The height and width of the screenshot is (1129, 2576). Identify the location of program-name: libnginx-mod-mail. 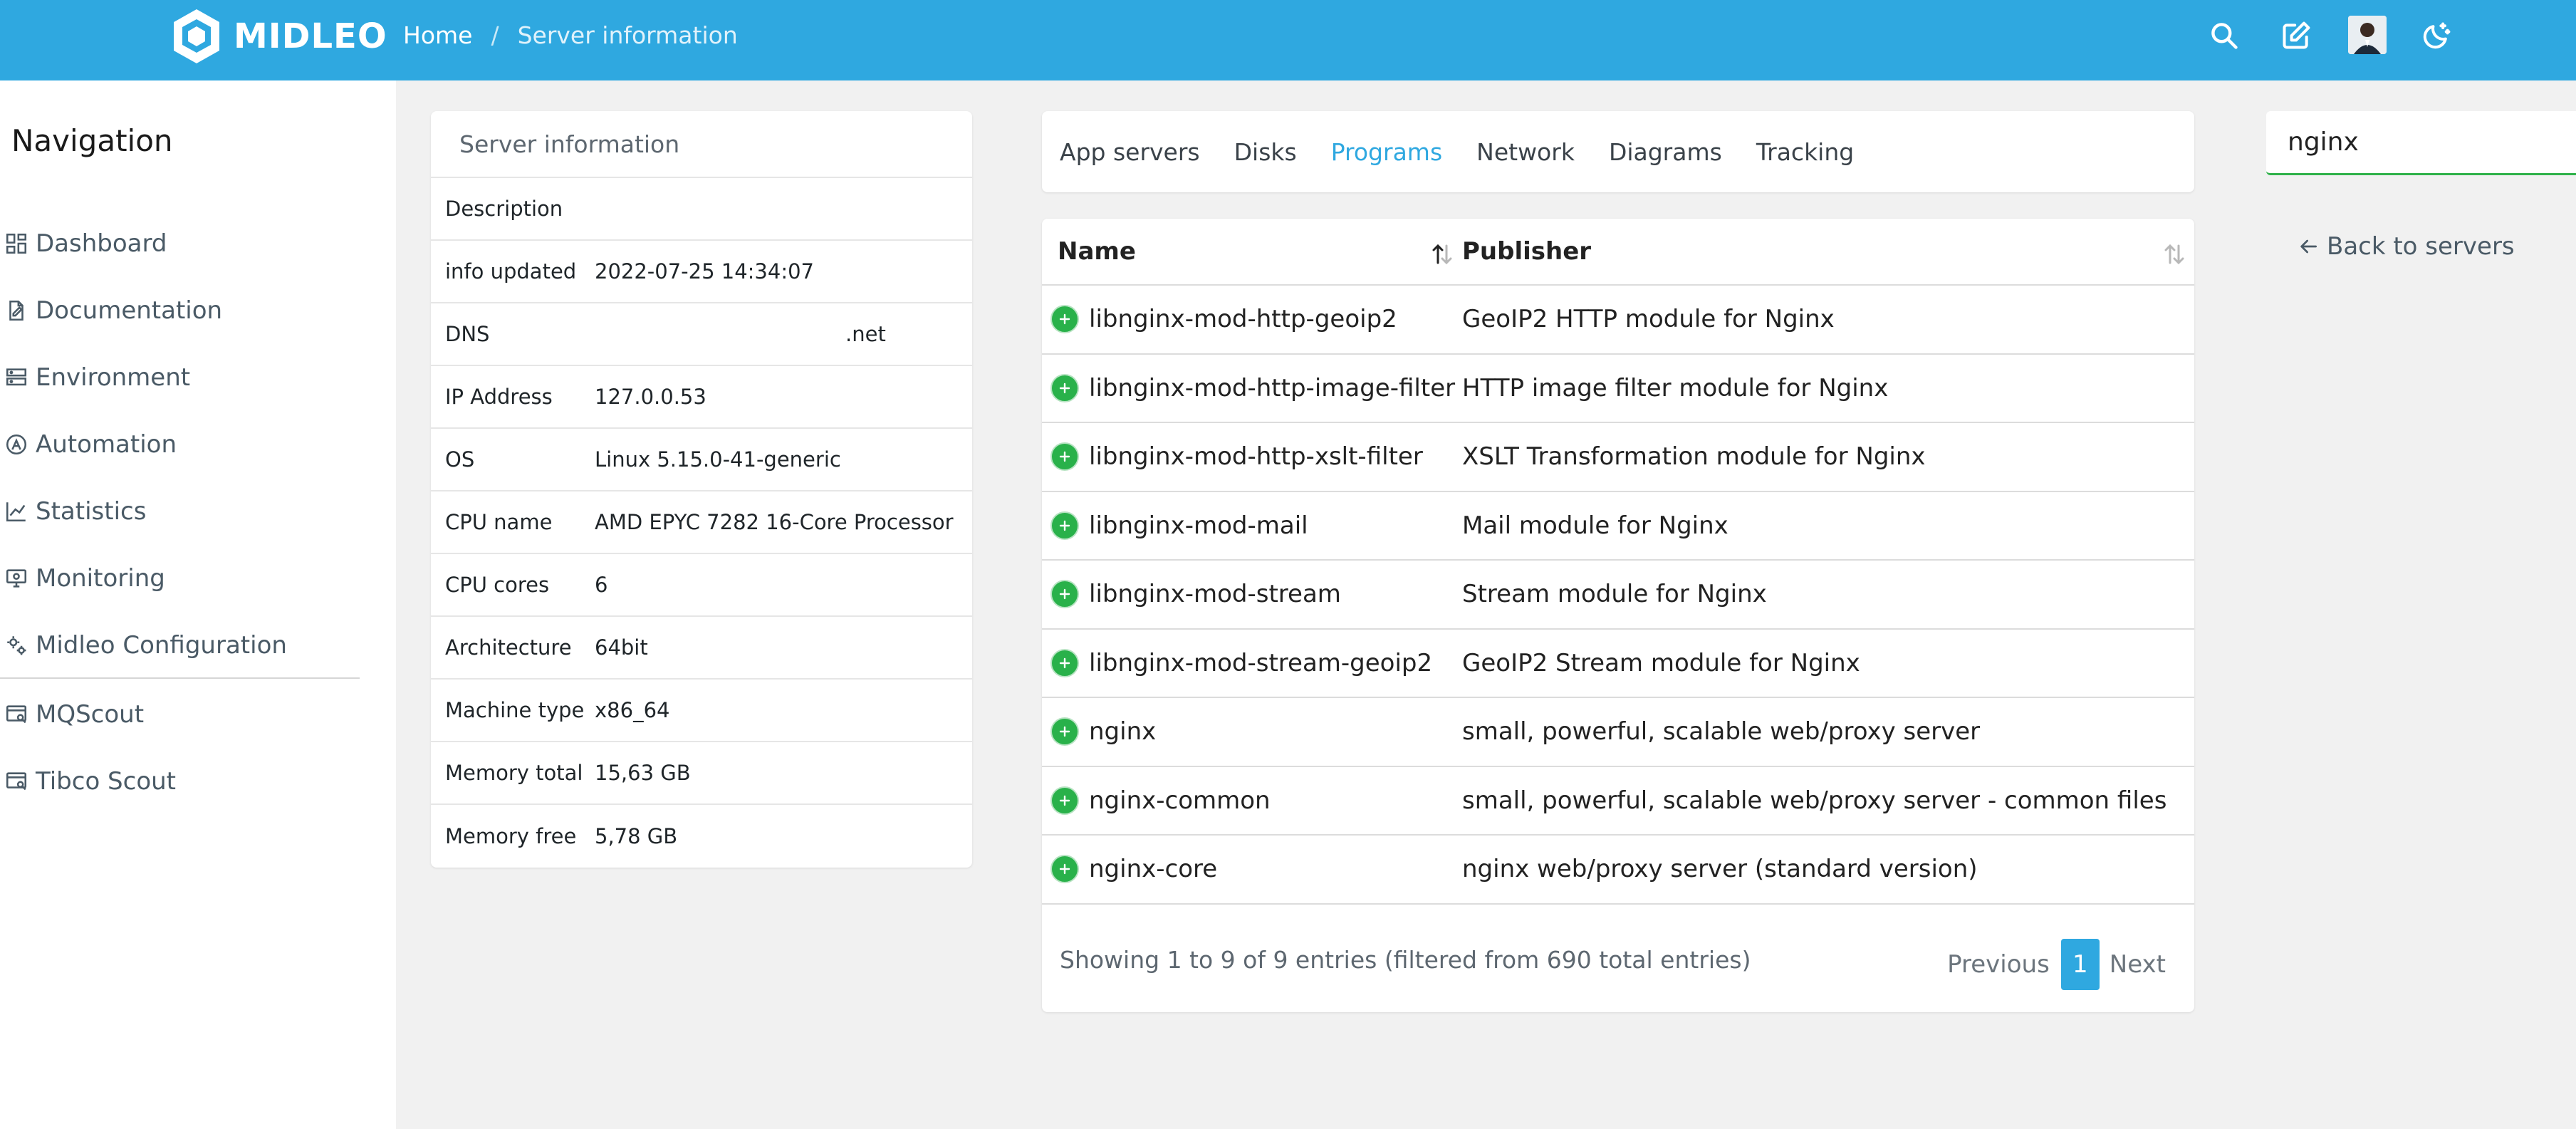
(1198, 525).